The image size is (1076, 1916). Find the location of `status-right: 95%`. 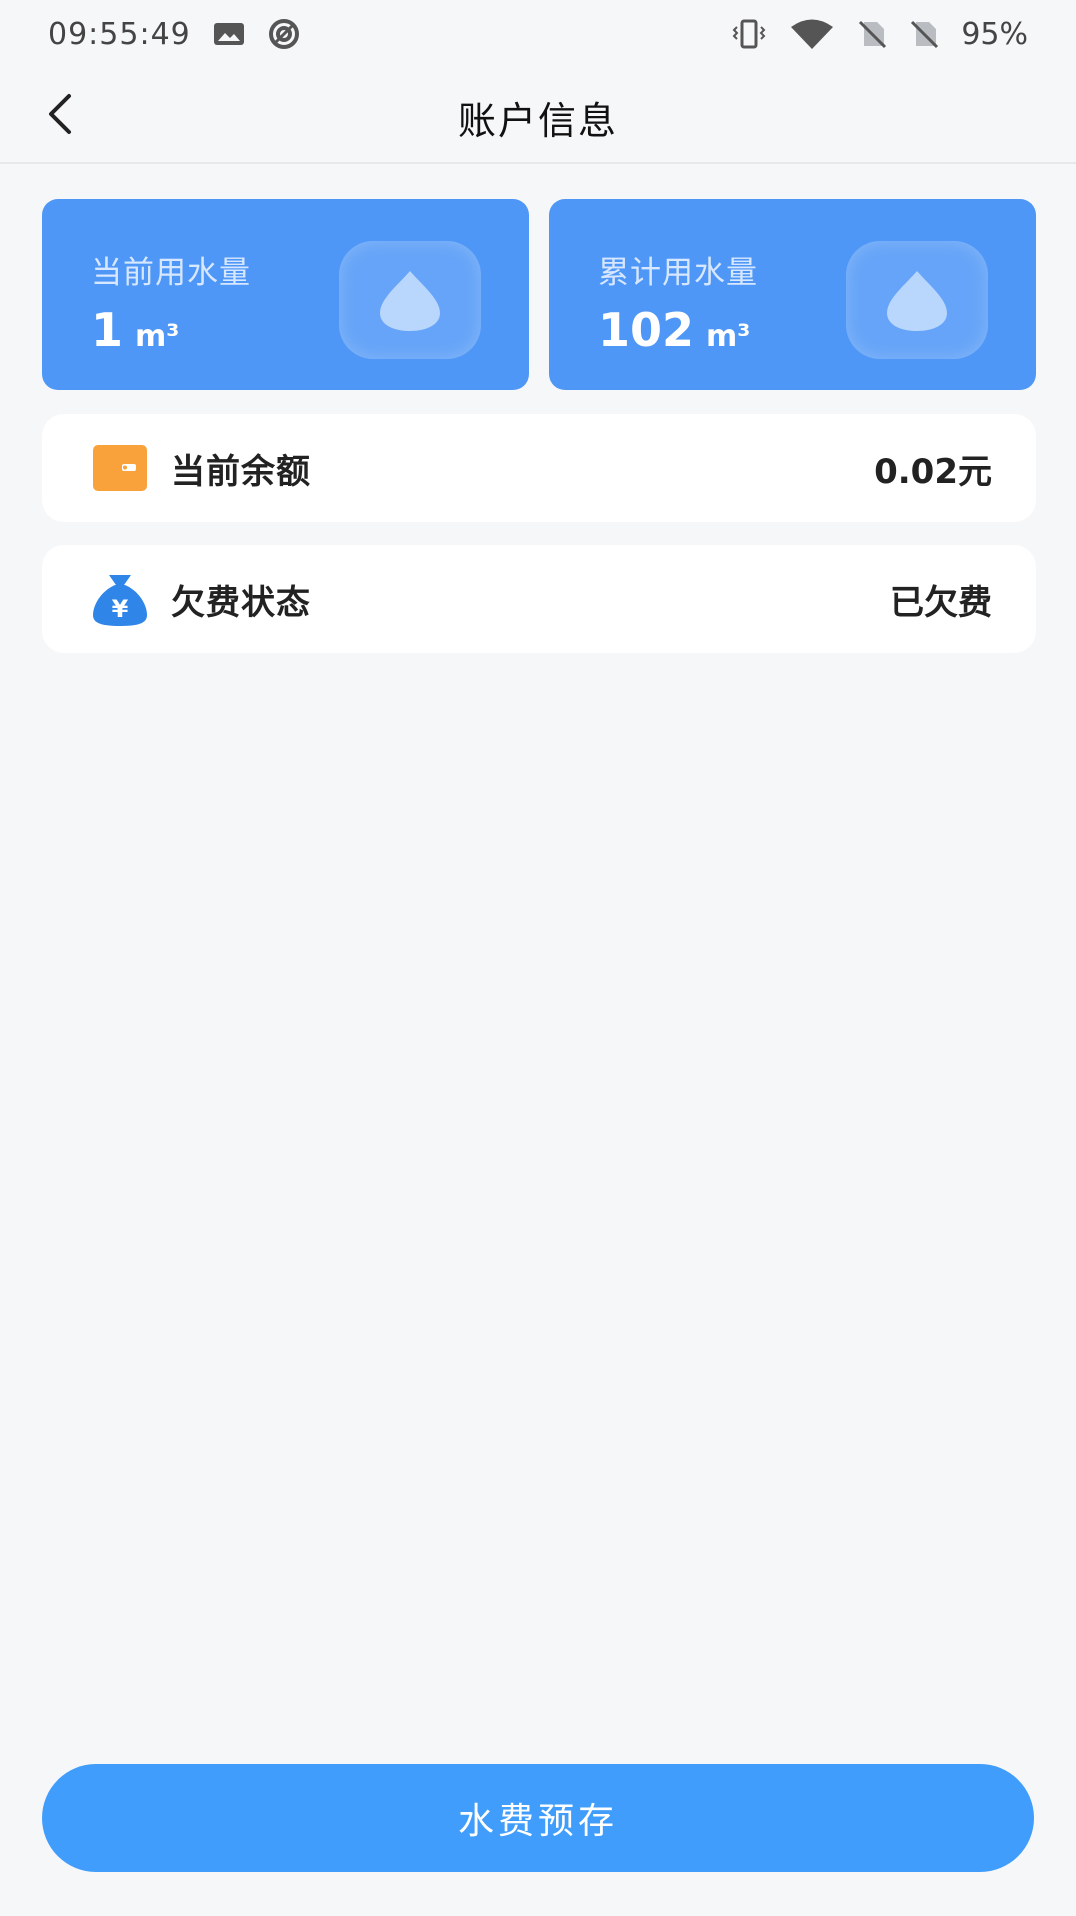

status-right: 95% is located at coordinates (879, 34).